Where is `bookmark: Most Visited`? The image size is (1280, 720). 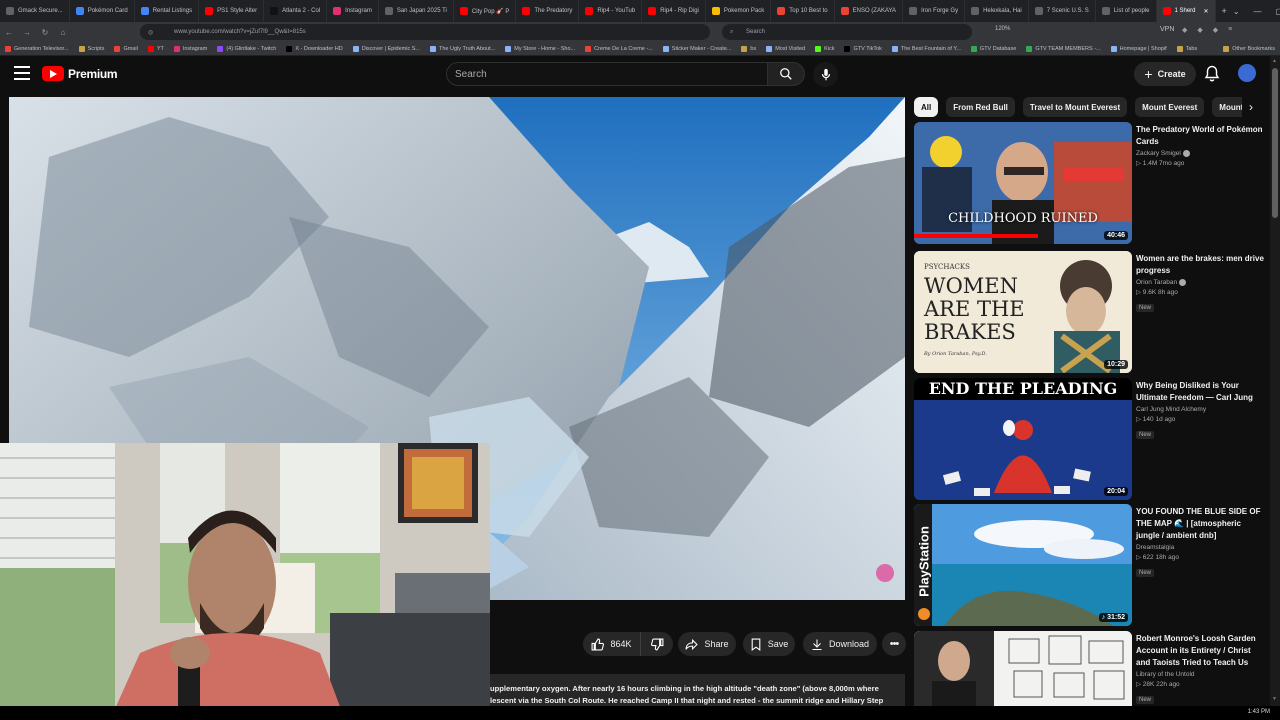
bookmark: Most Visited is located at coordinates (785, 48).